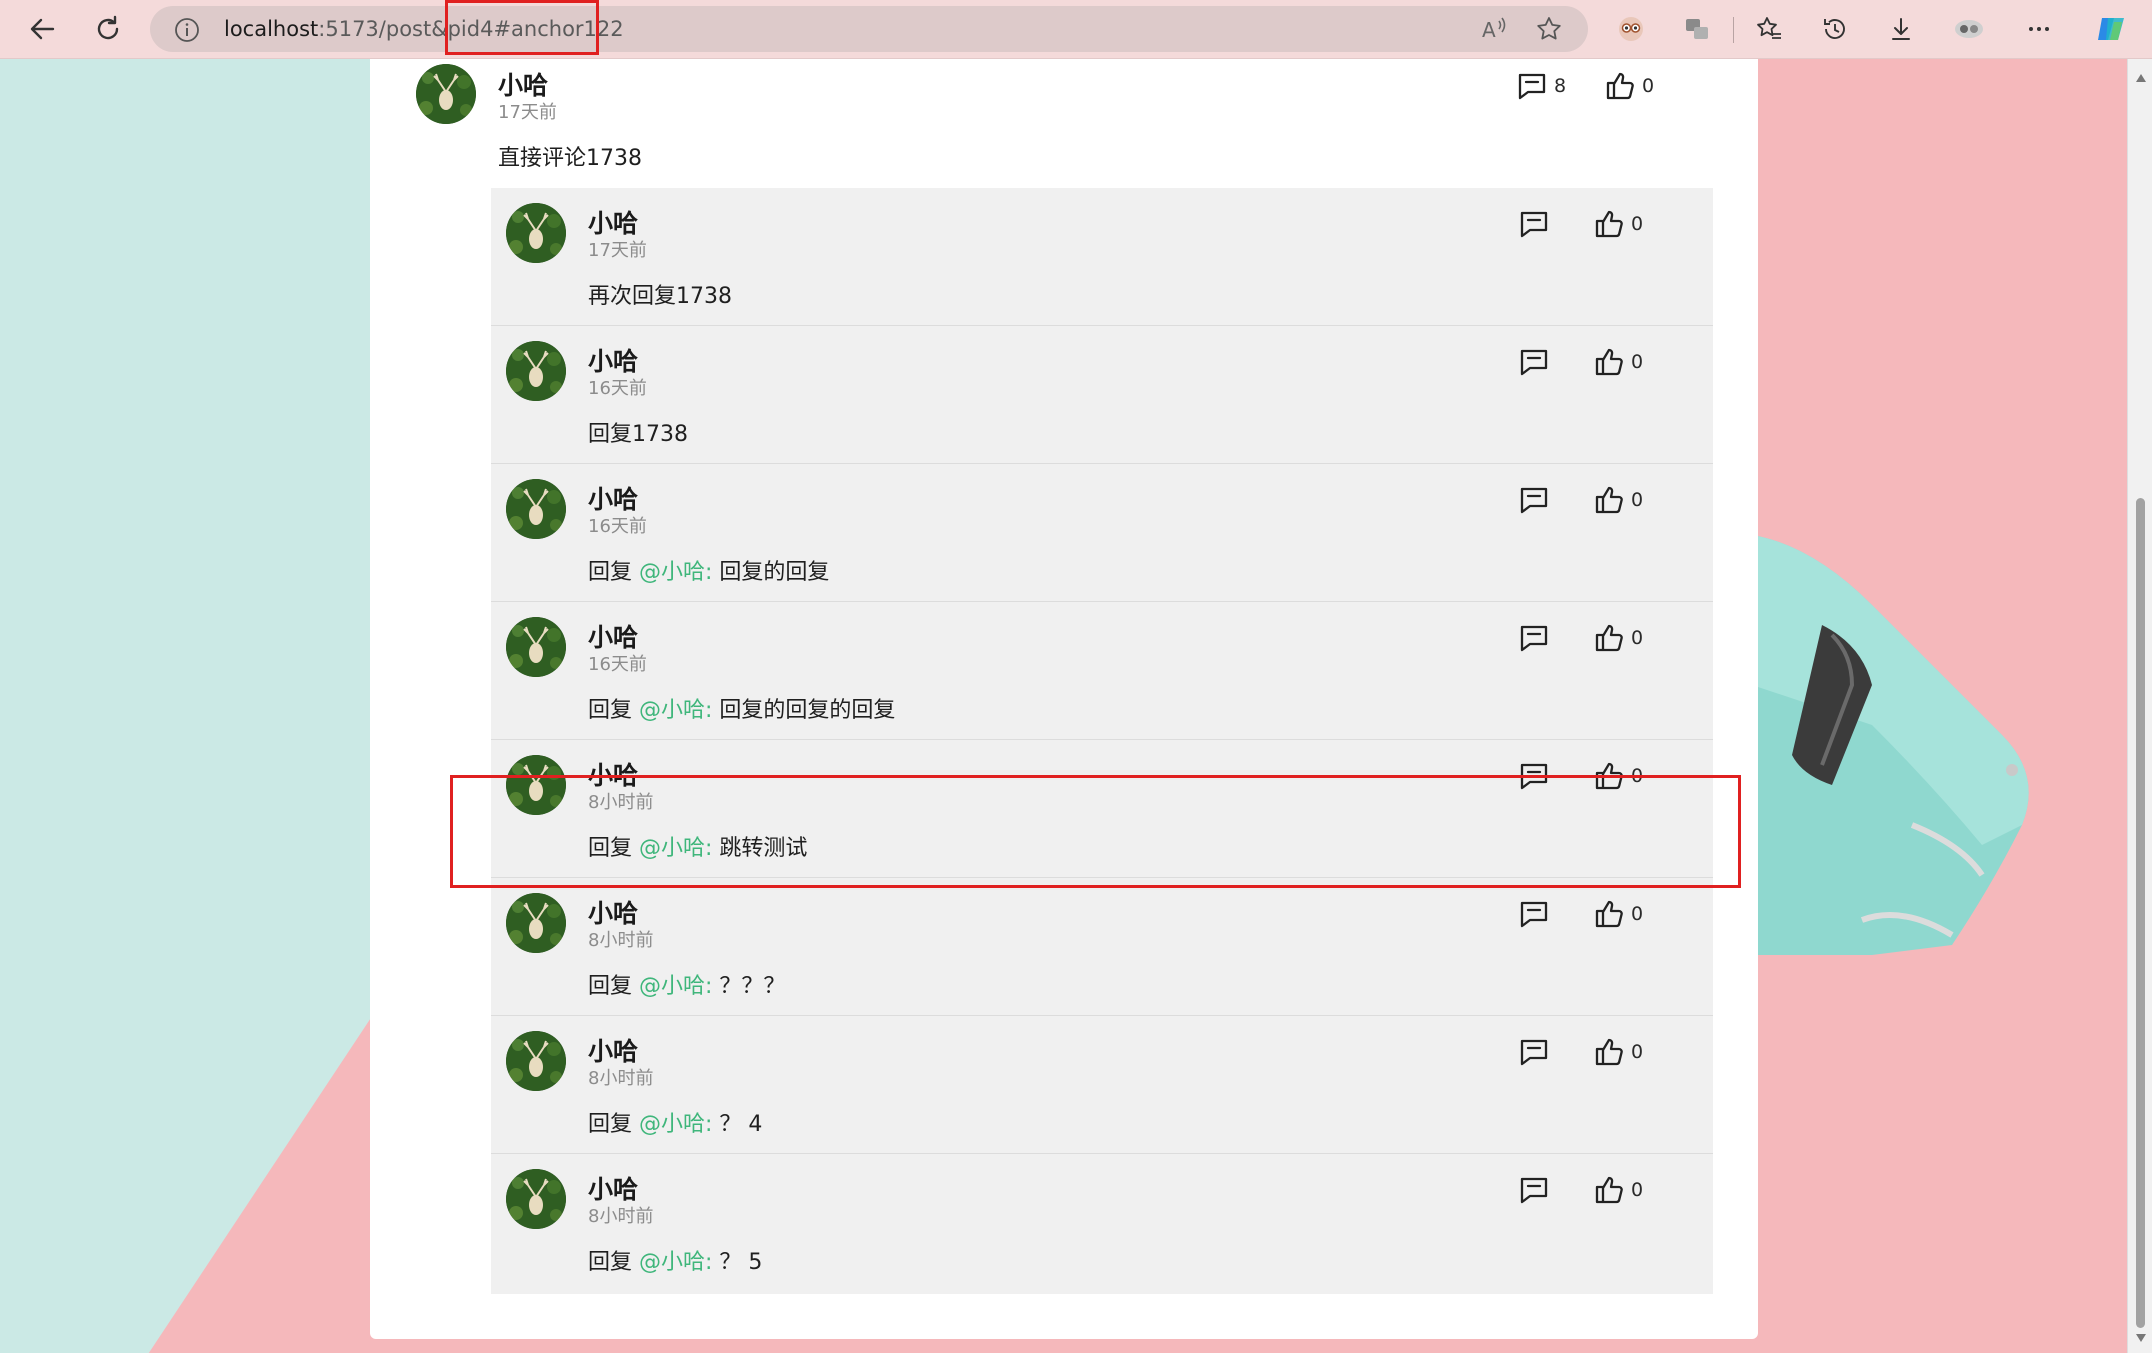  Describe the element at coordinates (1969, 29) in the screenshot. I see `profile-icon` at that location.